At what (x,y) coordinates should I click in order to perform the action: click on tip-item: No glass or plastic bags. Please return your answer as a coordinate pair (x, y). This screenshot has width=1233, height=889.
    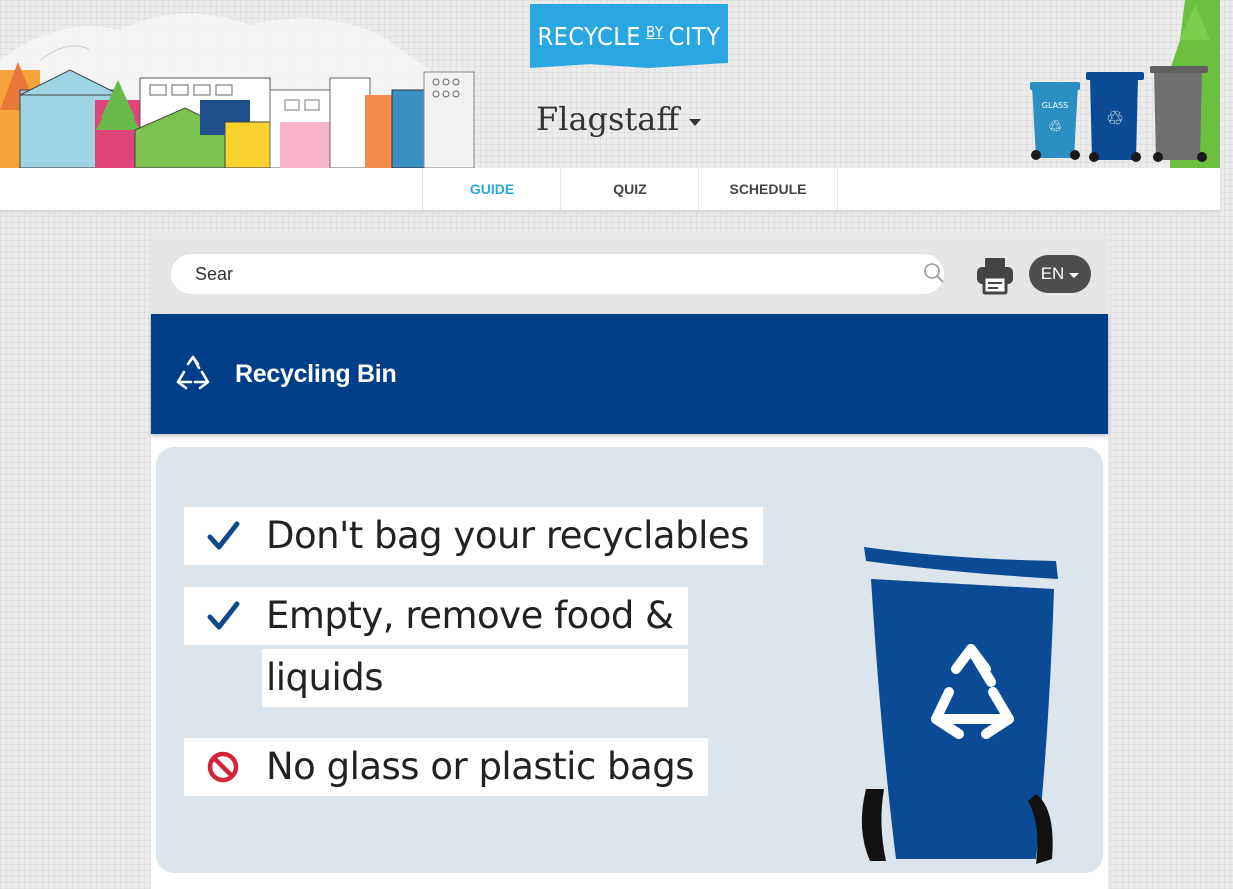
    Looking at the image, I should click on (446, 767).